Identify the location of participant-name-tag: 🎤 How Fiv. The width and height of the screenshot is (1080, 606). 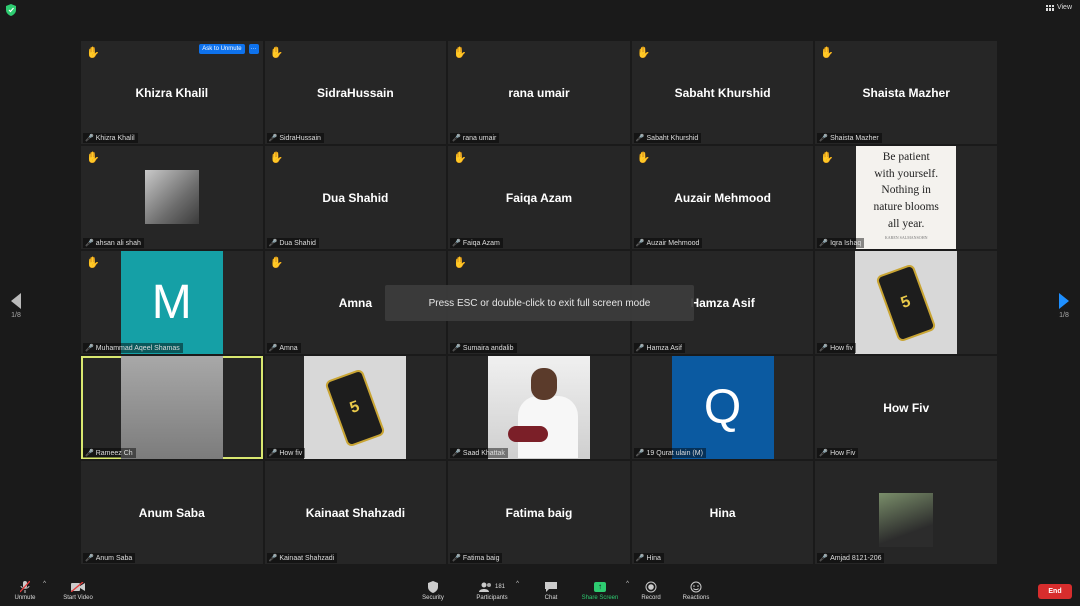
(838, 453).